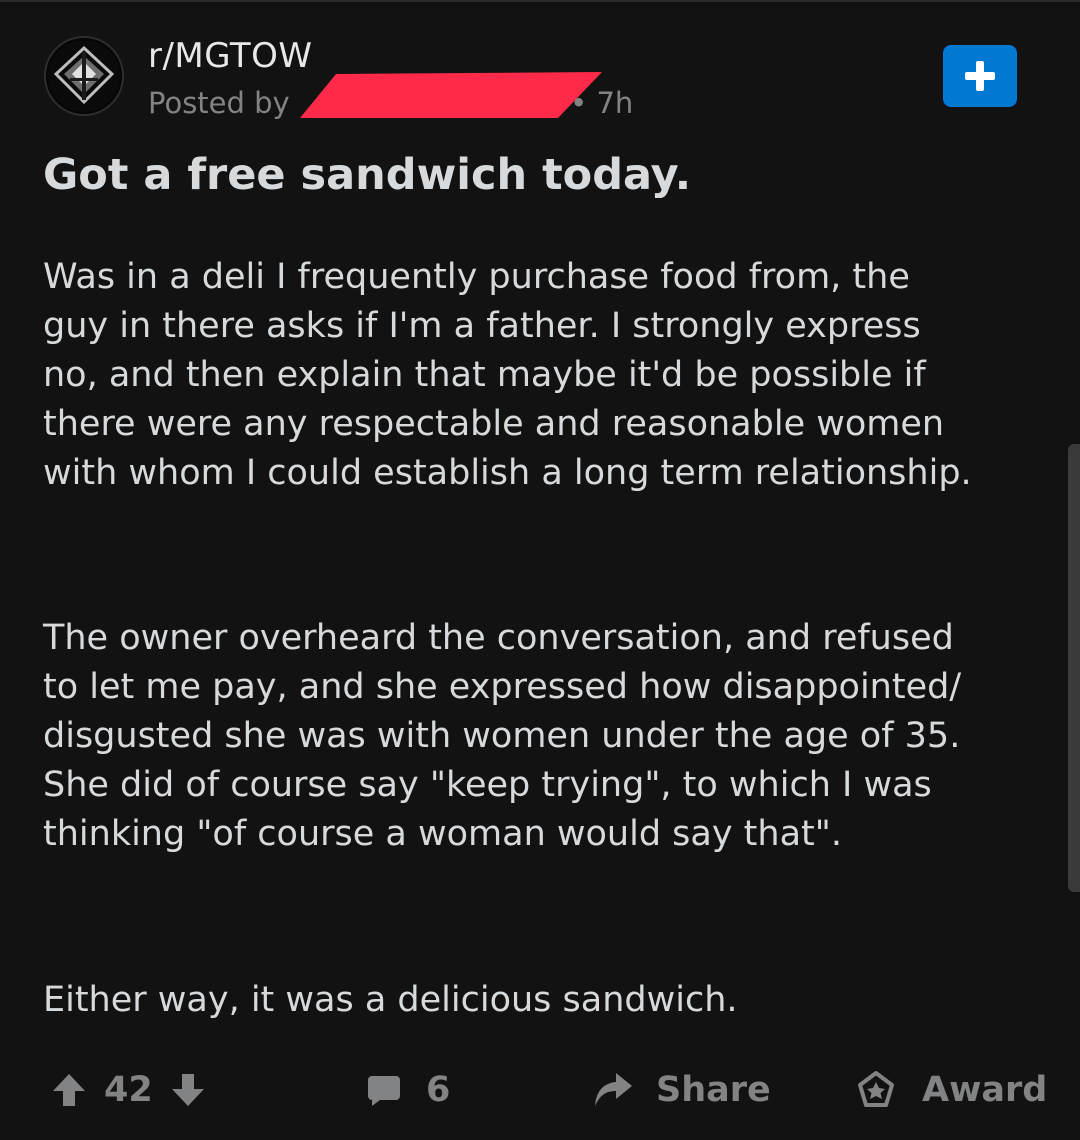  Describe the element at coordinates (451, 95) in the screenshot. I see `redaction-mark` at that location.